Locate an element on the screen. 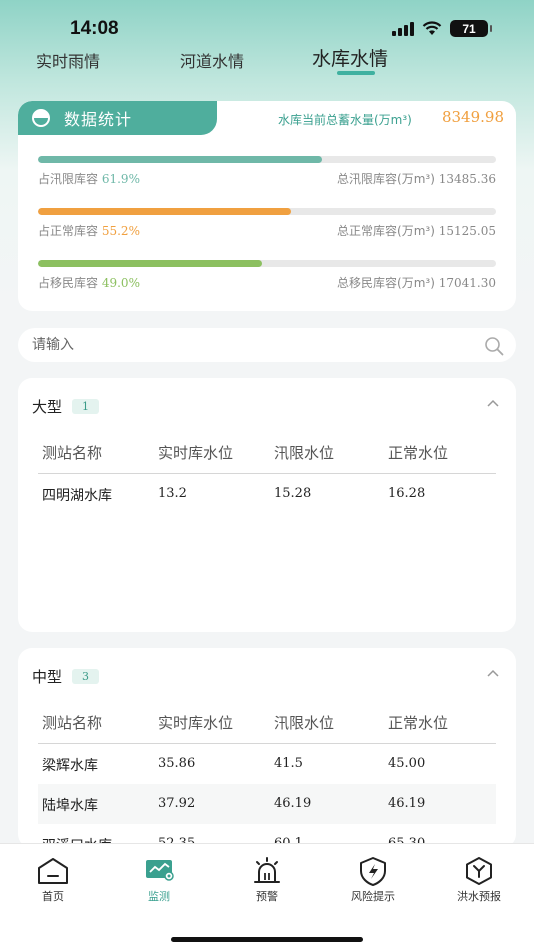 This screenshot has width=534, height=950. home-icon is located at coordinates (53, 871).